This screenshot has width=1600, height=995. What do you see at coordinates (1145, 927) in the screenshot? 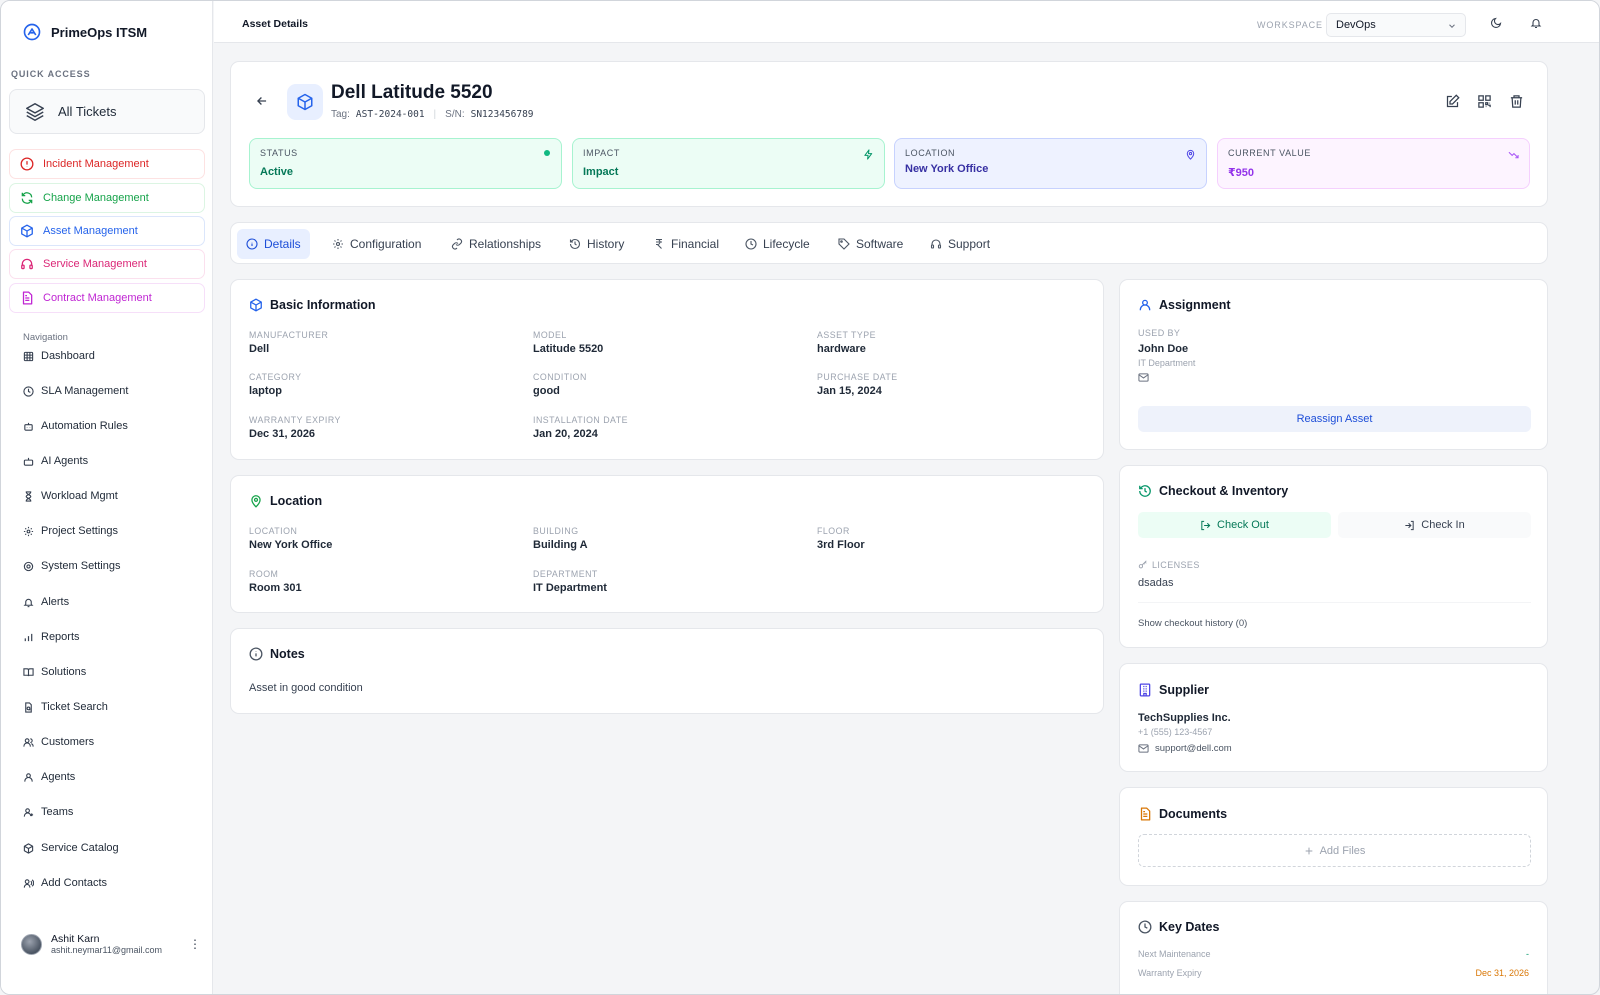
I see `clock-icon` at bounding box center [1145, 927].